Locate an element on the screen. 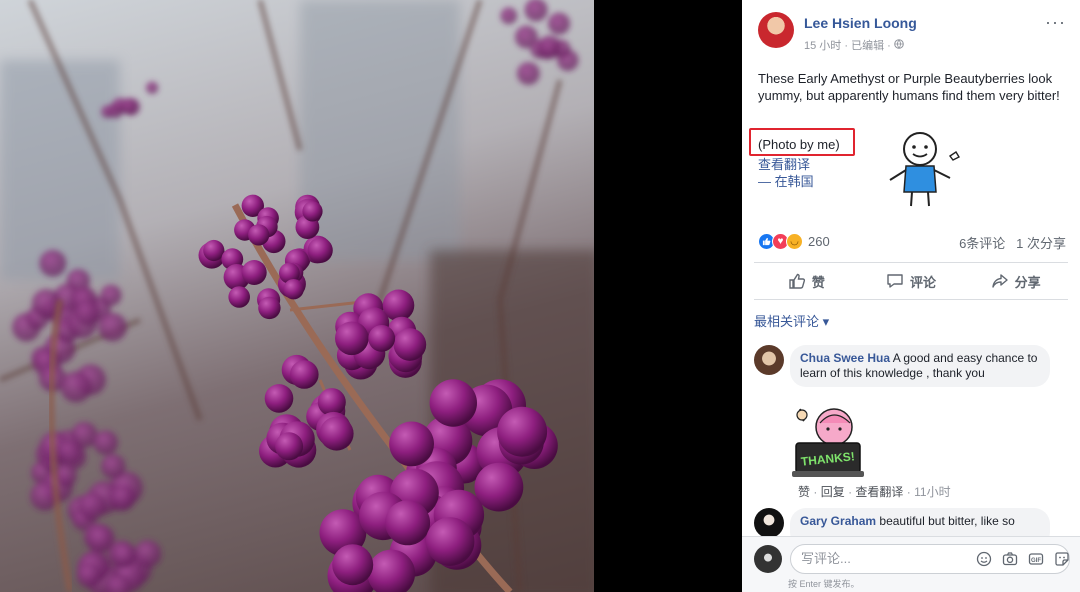 The image size is (1080, 592). sticker-character-icon is located at coordinates (924, 169).